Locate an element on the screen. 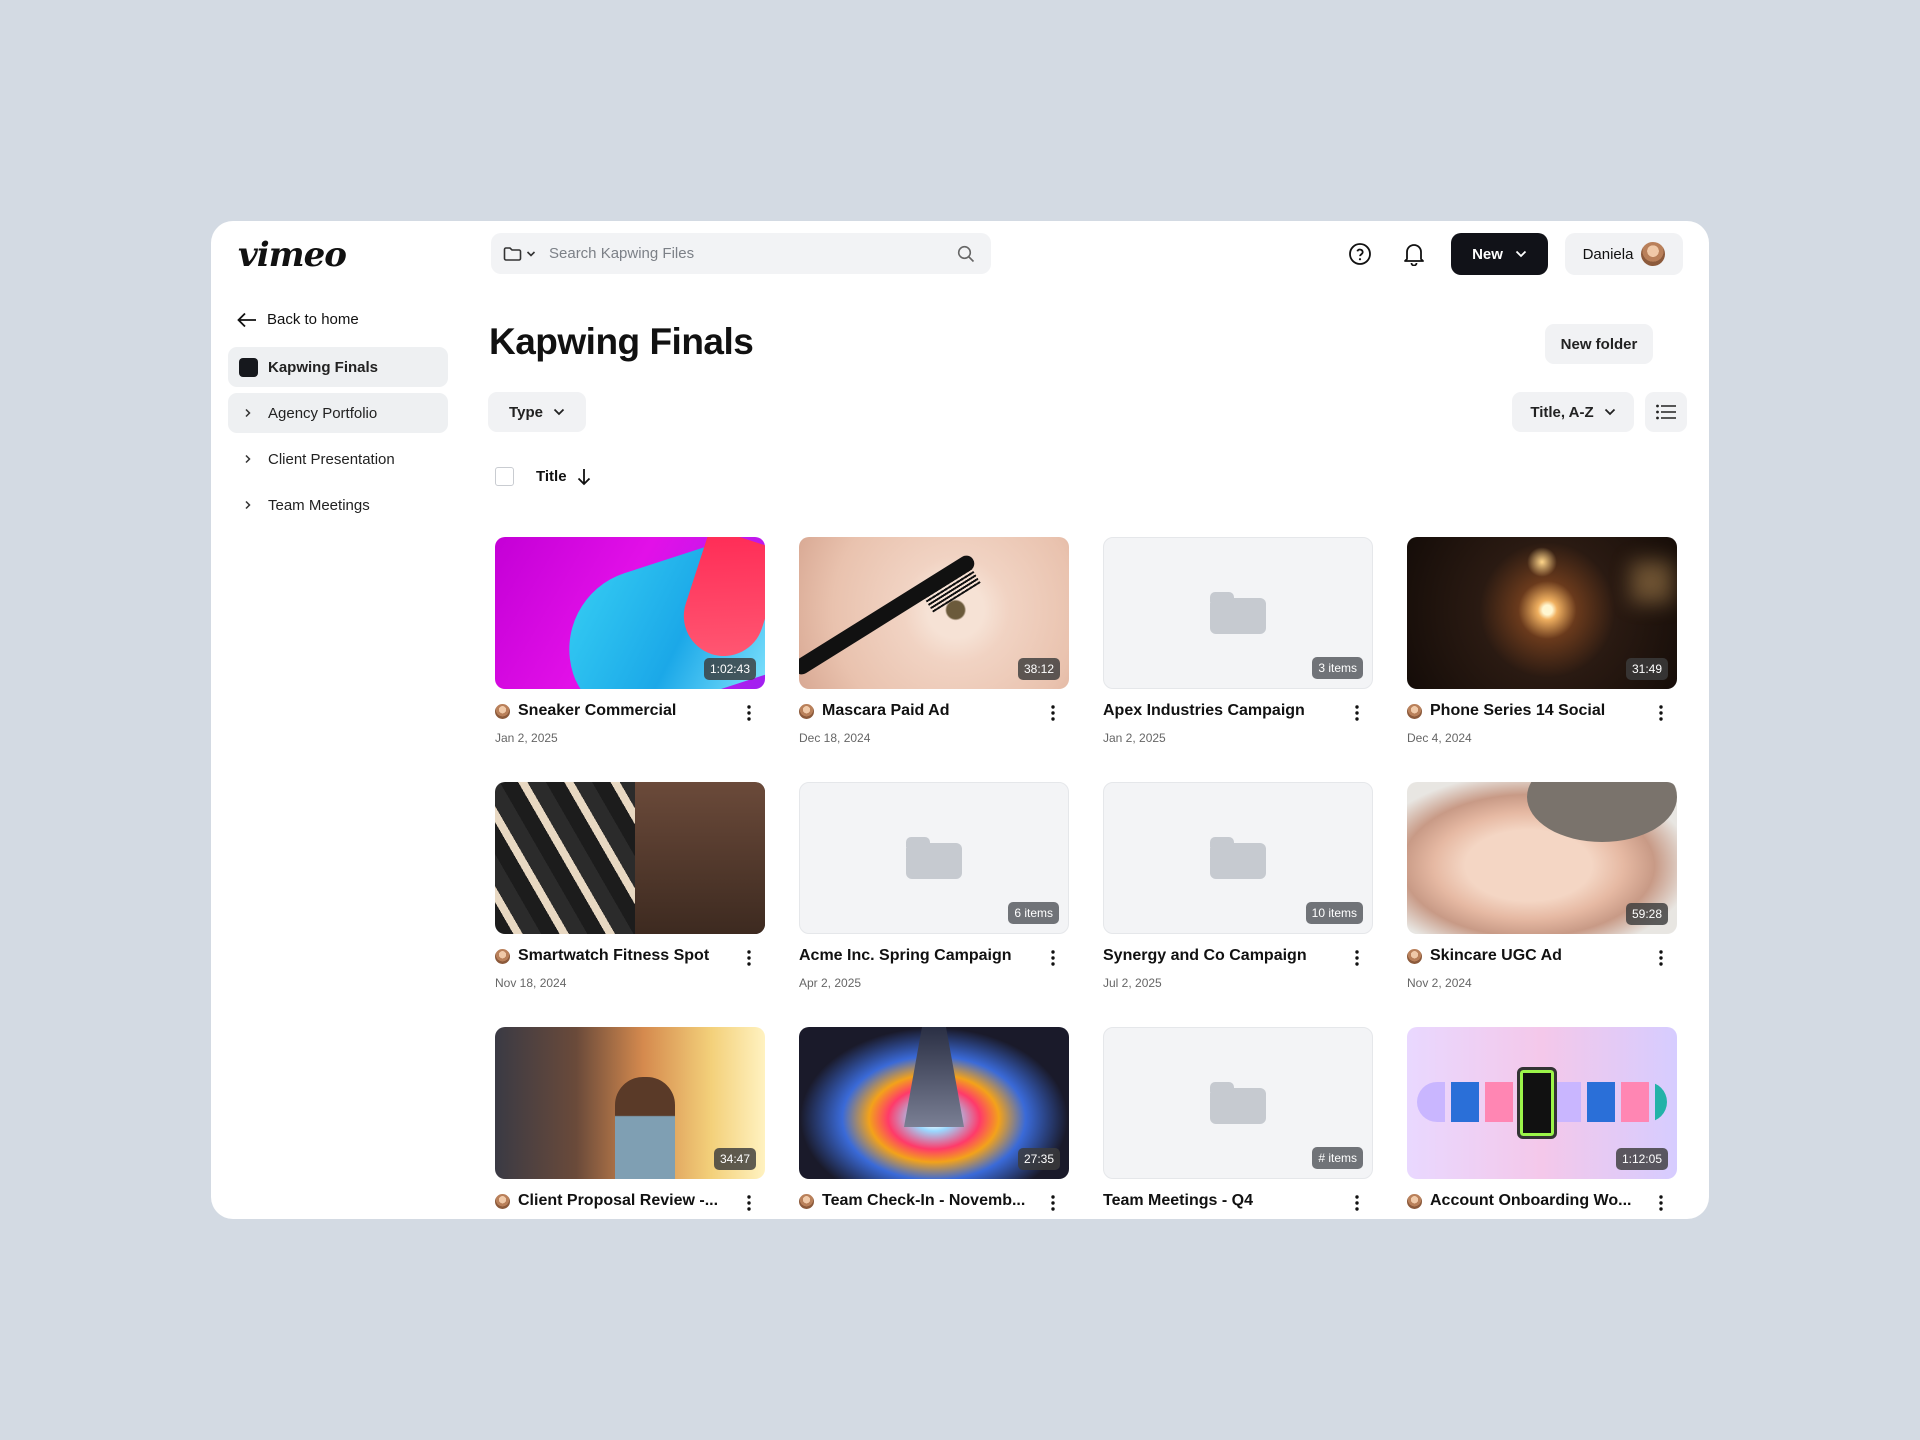  back-to-home-link: Back to home is located at coordinates (298, 319).